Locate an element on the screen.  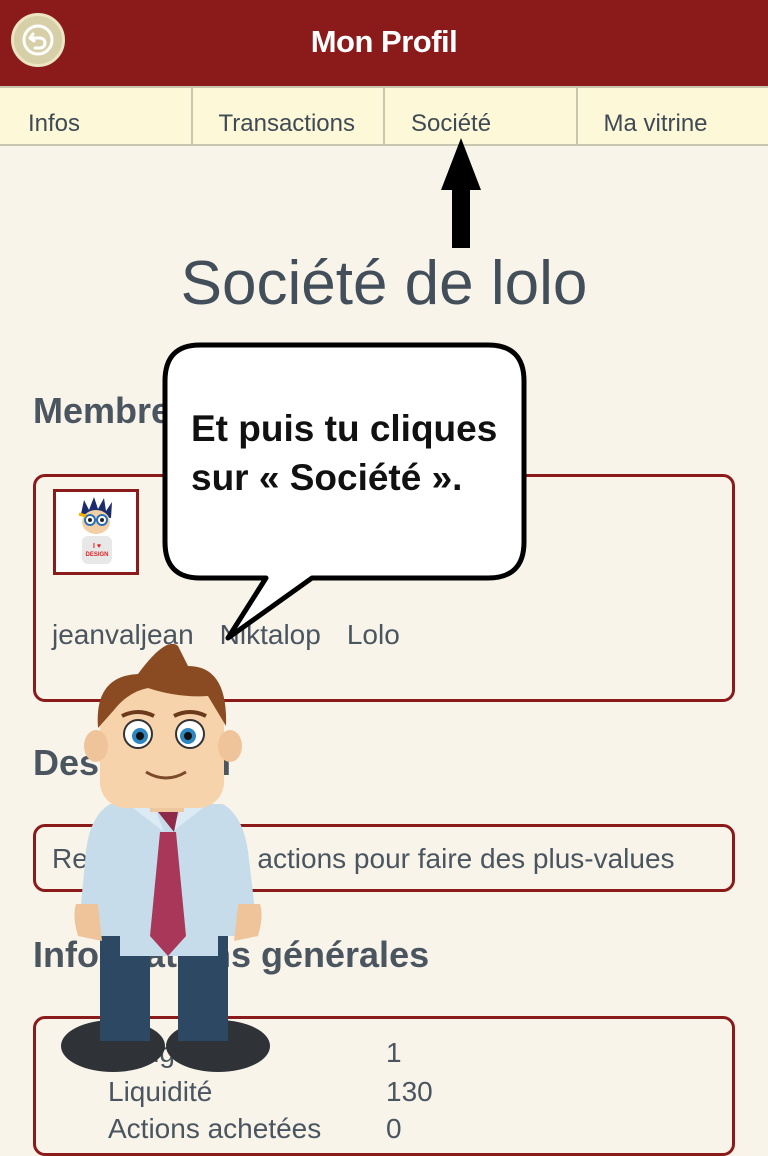
page-title: Mon Profil is located at coordinates (384, 42).